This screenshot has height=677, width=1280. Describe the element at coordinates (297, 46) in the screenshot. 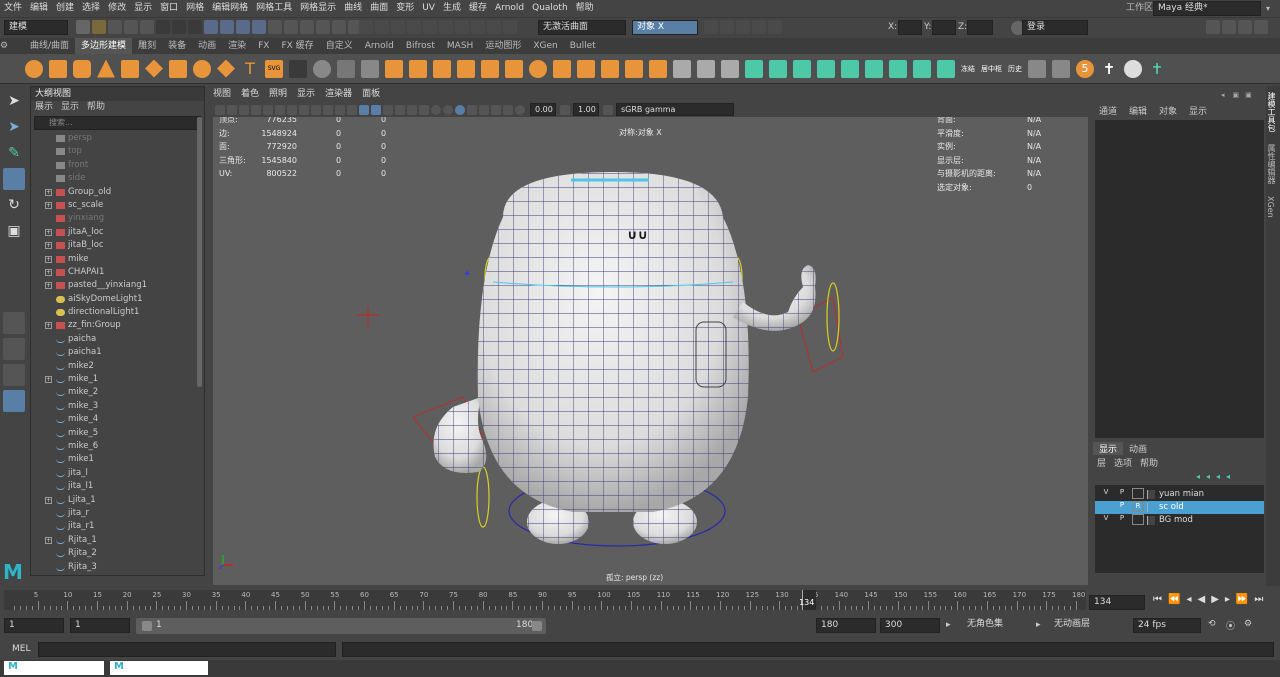

I see `shelf-tab: FX 缓存` at that location.